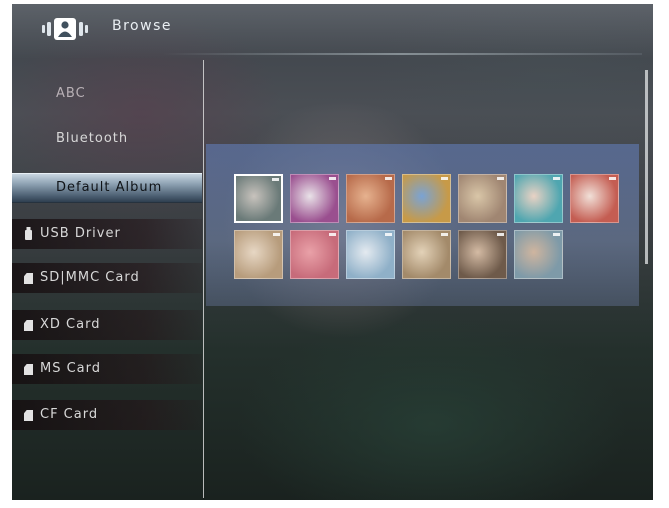  I want to click on sidebar-item-label: CF Card, so click(69, 414).